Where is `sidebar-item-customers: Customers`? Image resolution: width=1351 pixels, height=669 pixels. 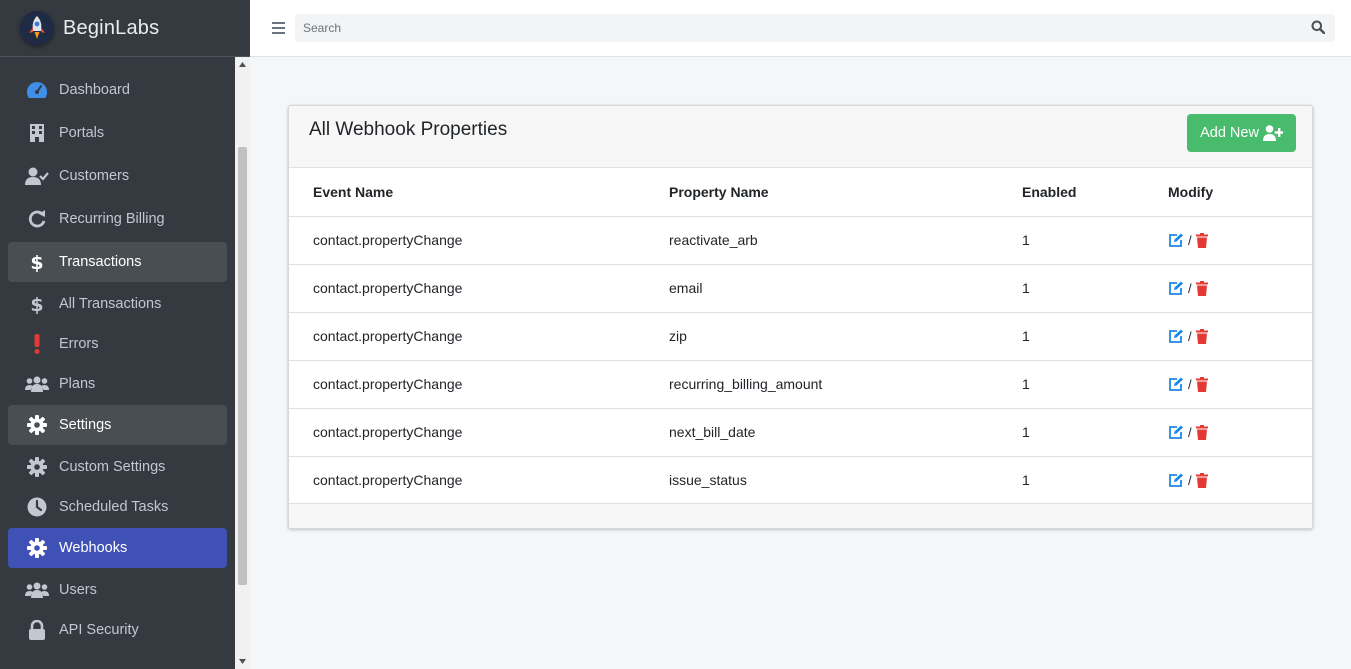 sidebar-item-customers: Customers is located at coordinates (117, 176).